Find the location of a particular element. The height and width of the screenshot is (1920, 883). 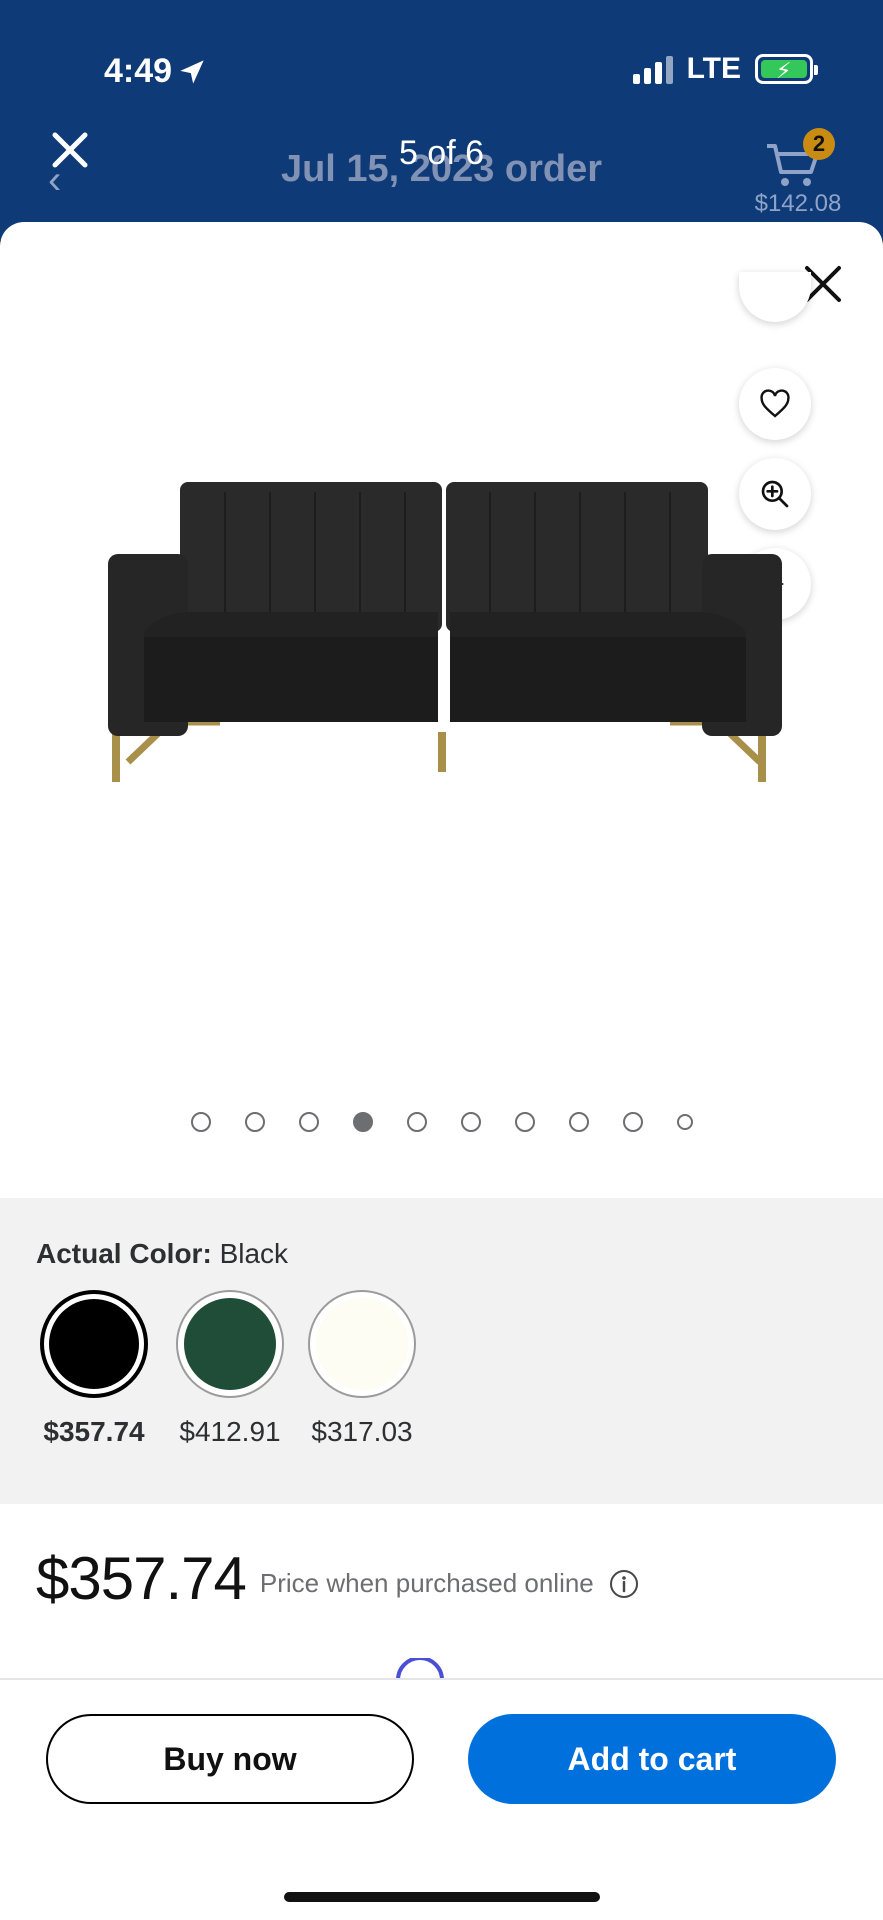

price-note: Price when purchased online is located at coordinates (426, 1583).